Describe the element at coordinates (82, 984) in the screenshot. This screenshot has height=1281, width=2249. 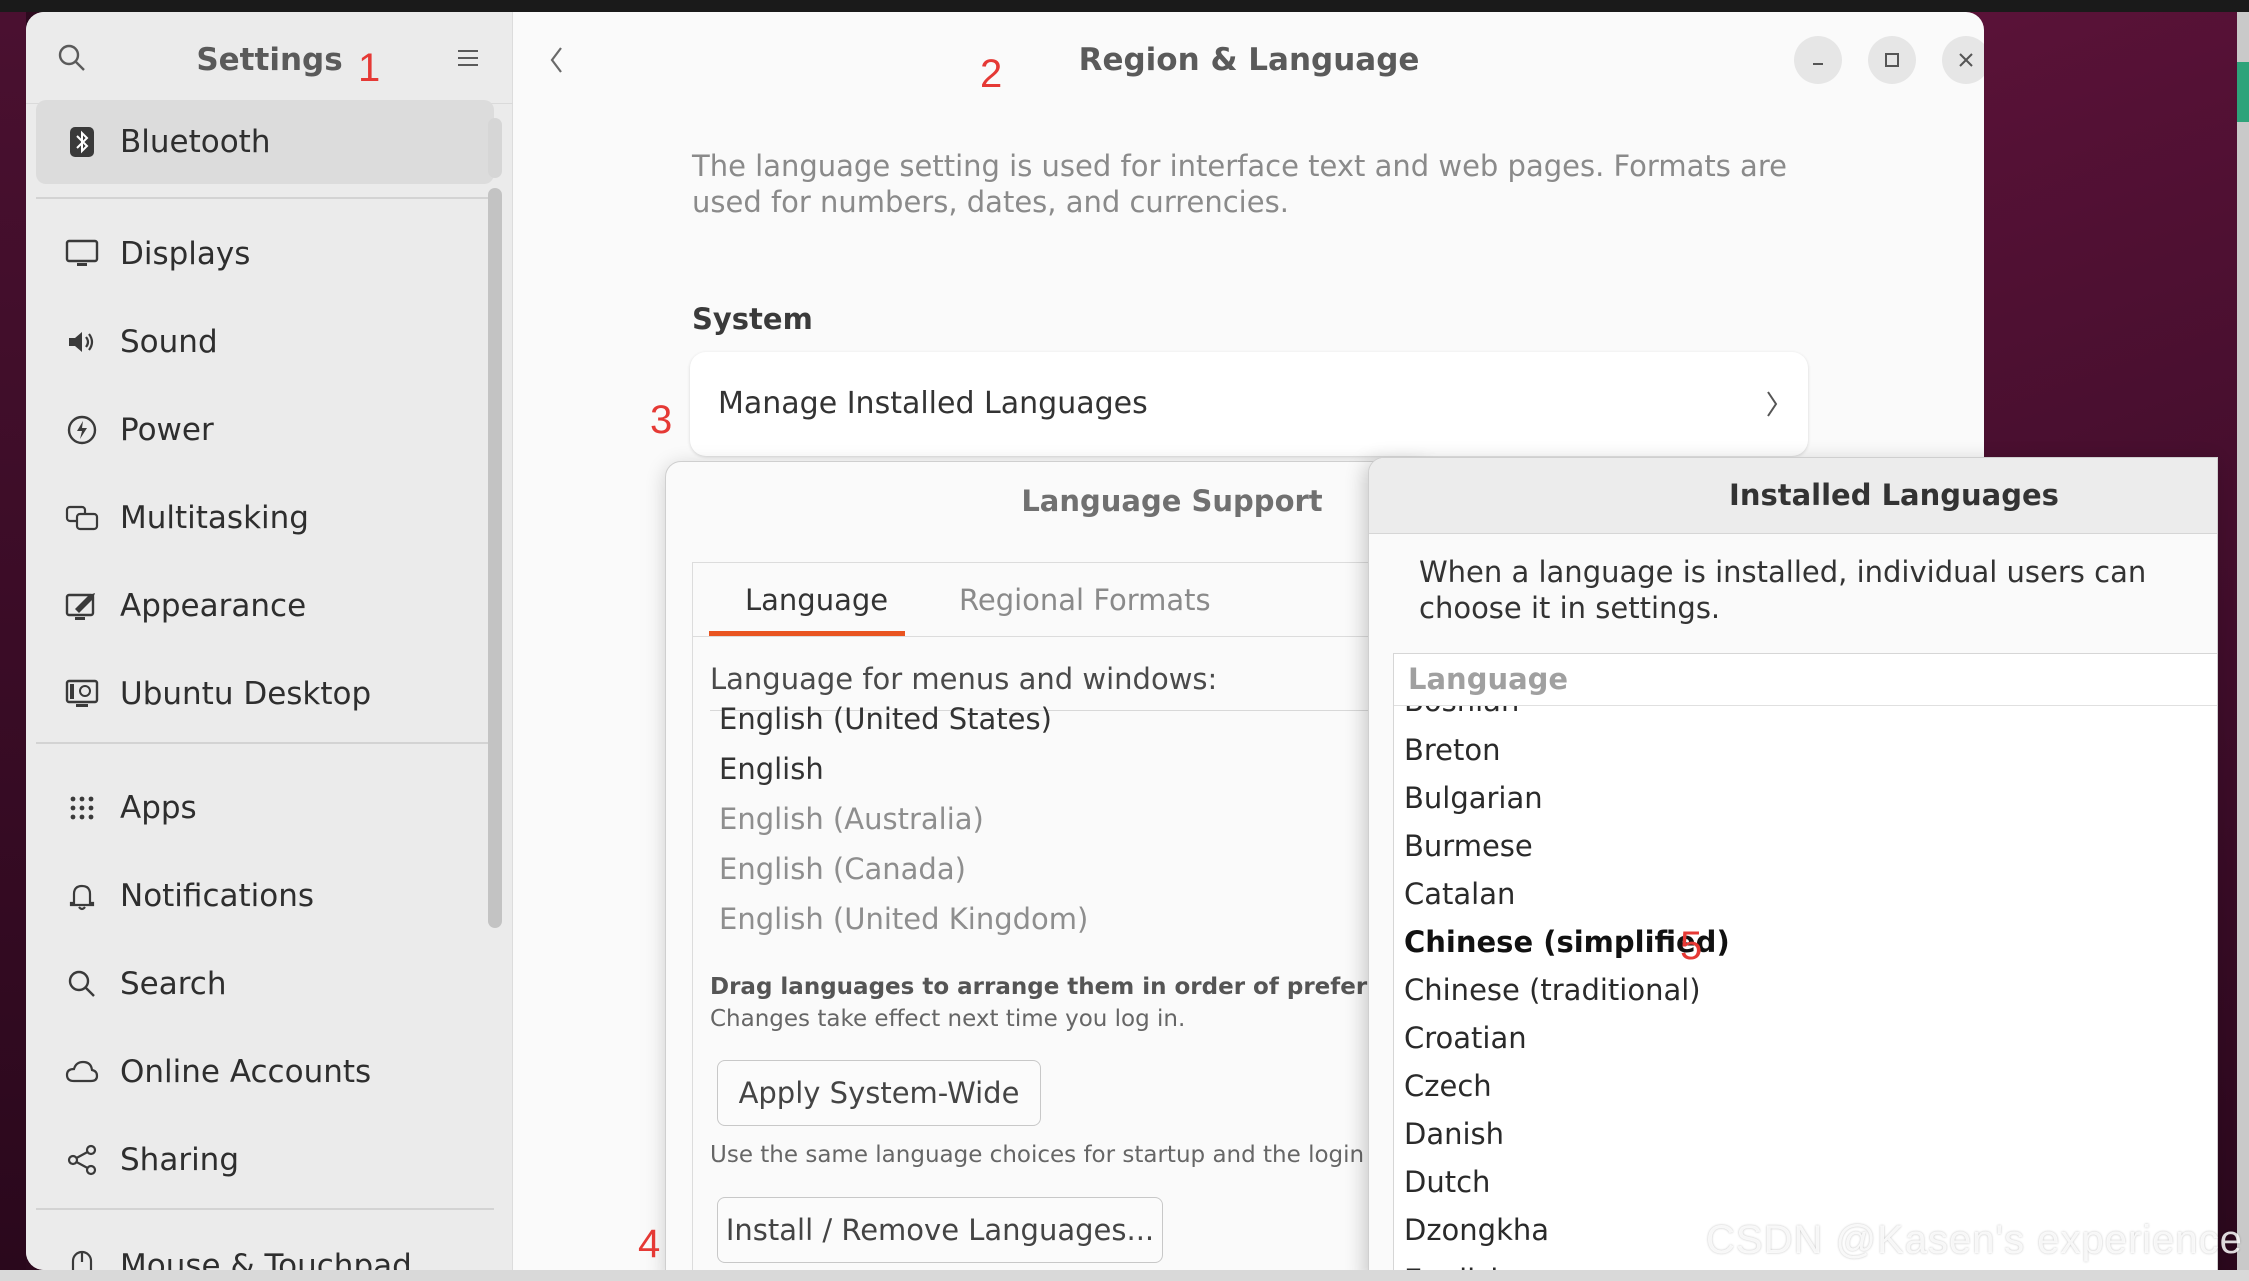
I see `search-icon` at that location.